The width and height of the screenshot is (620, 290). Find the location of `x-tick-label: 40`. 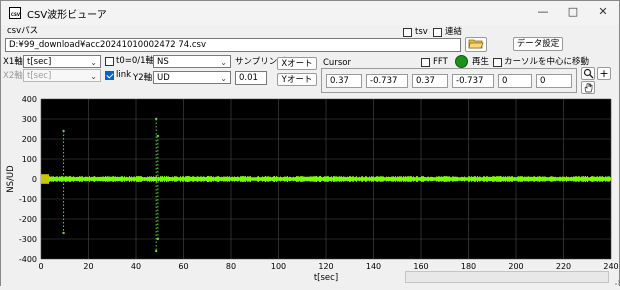

x-tick-label: 40 is located at coordinates (136, 266).